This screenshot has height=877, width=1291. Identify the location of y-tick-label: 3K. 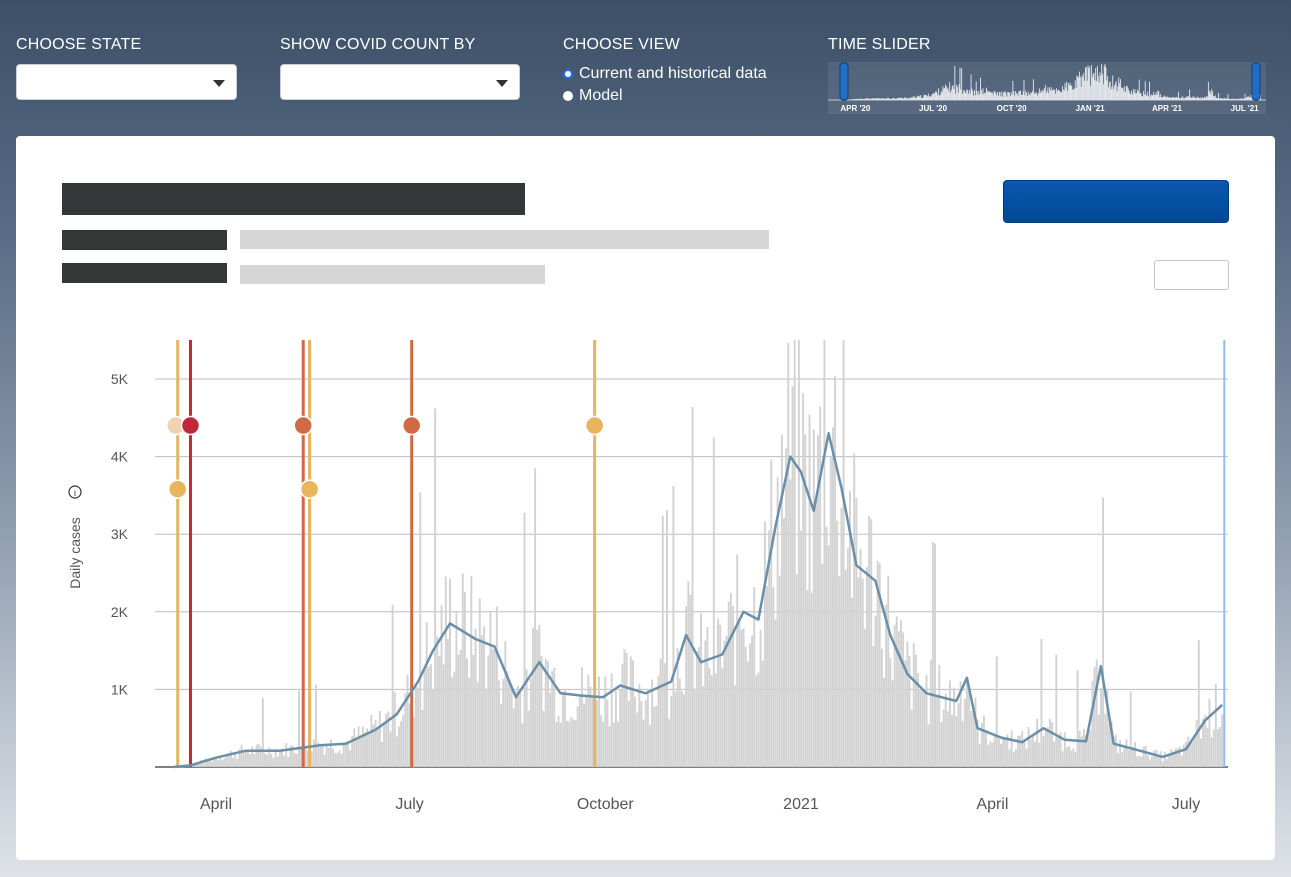
(120, 534).